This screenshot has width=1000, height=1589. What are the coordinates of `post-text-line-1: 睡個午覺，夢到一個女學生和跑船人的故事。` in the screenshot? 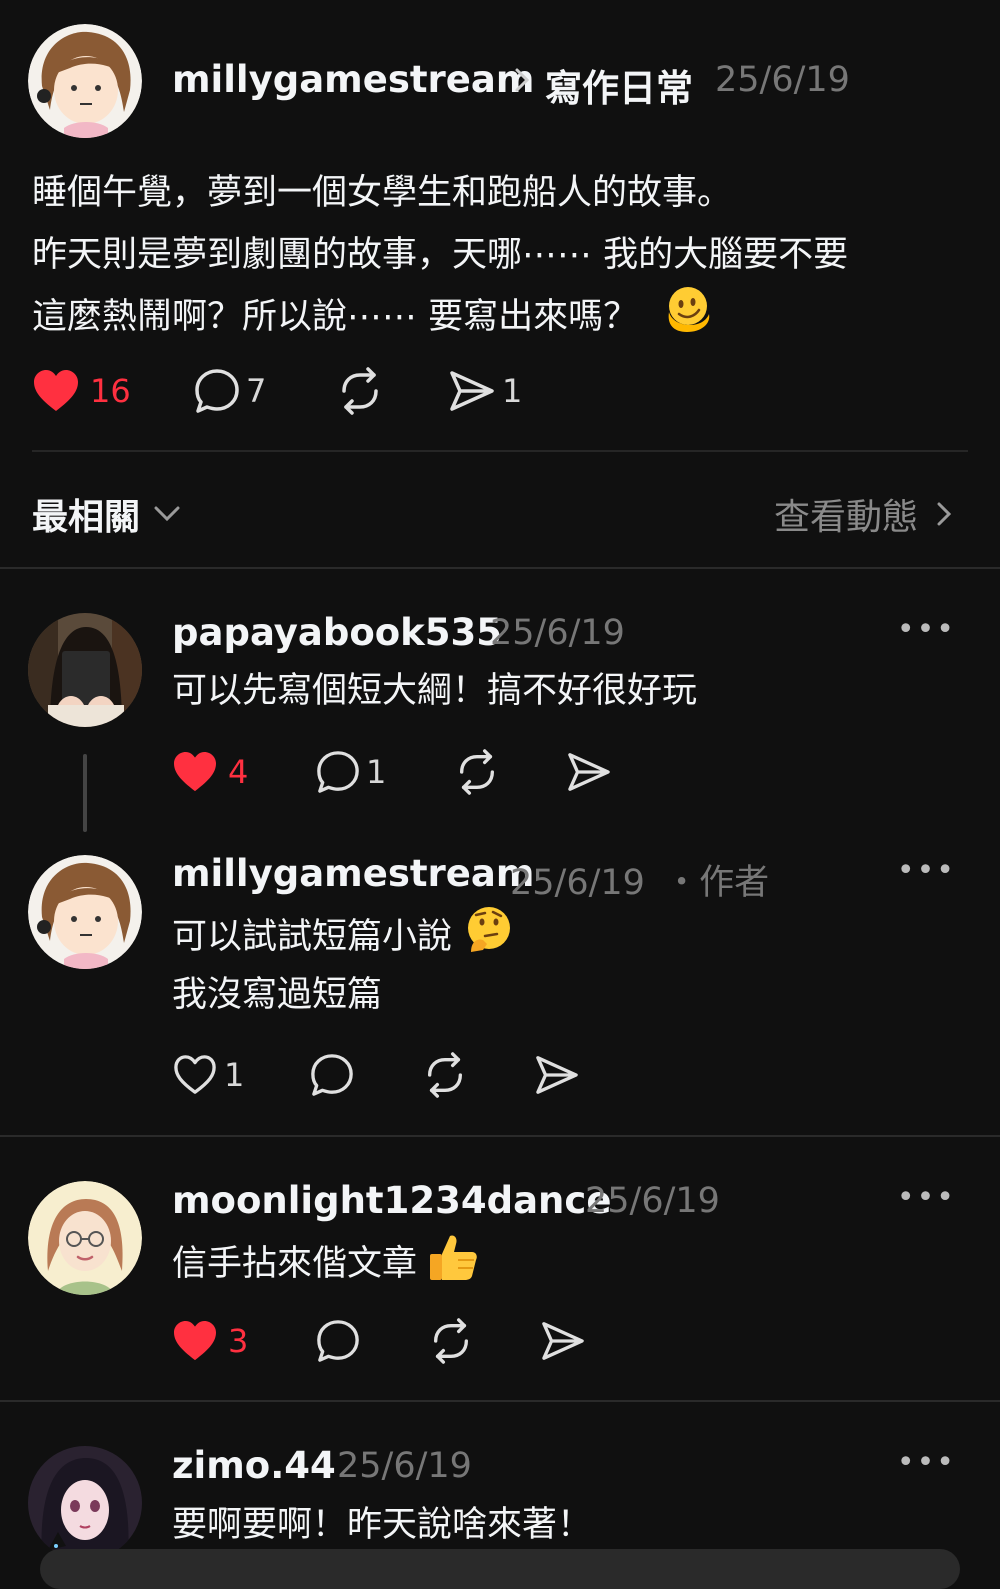 It's located at (382, 193).